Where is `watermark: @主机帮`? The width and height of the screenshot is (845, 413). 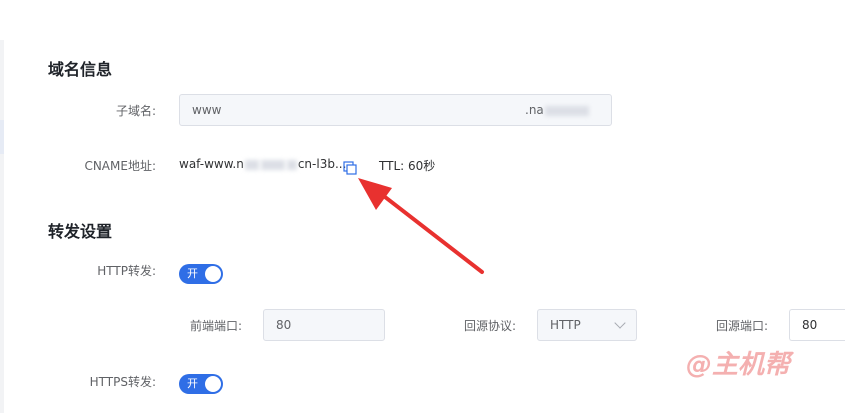 watermark: @主机帮 is located at coordinates (738, 365).